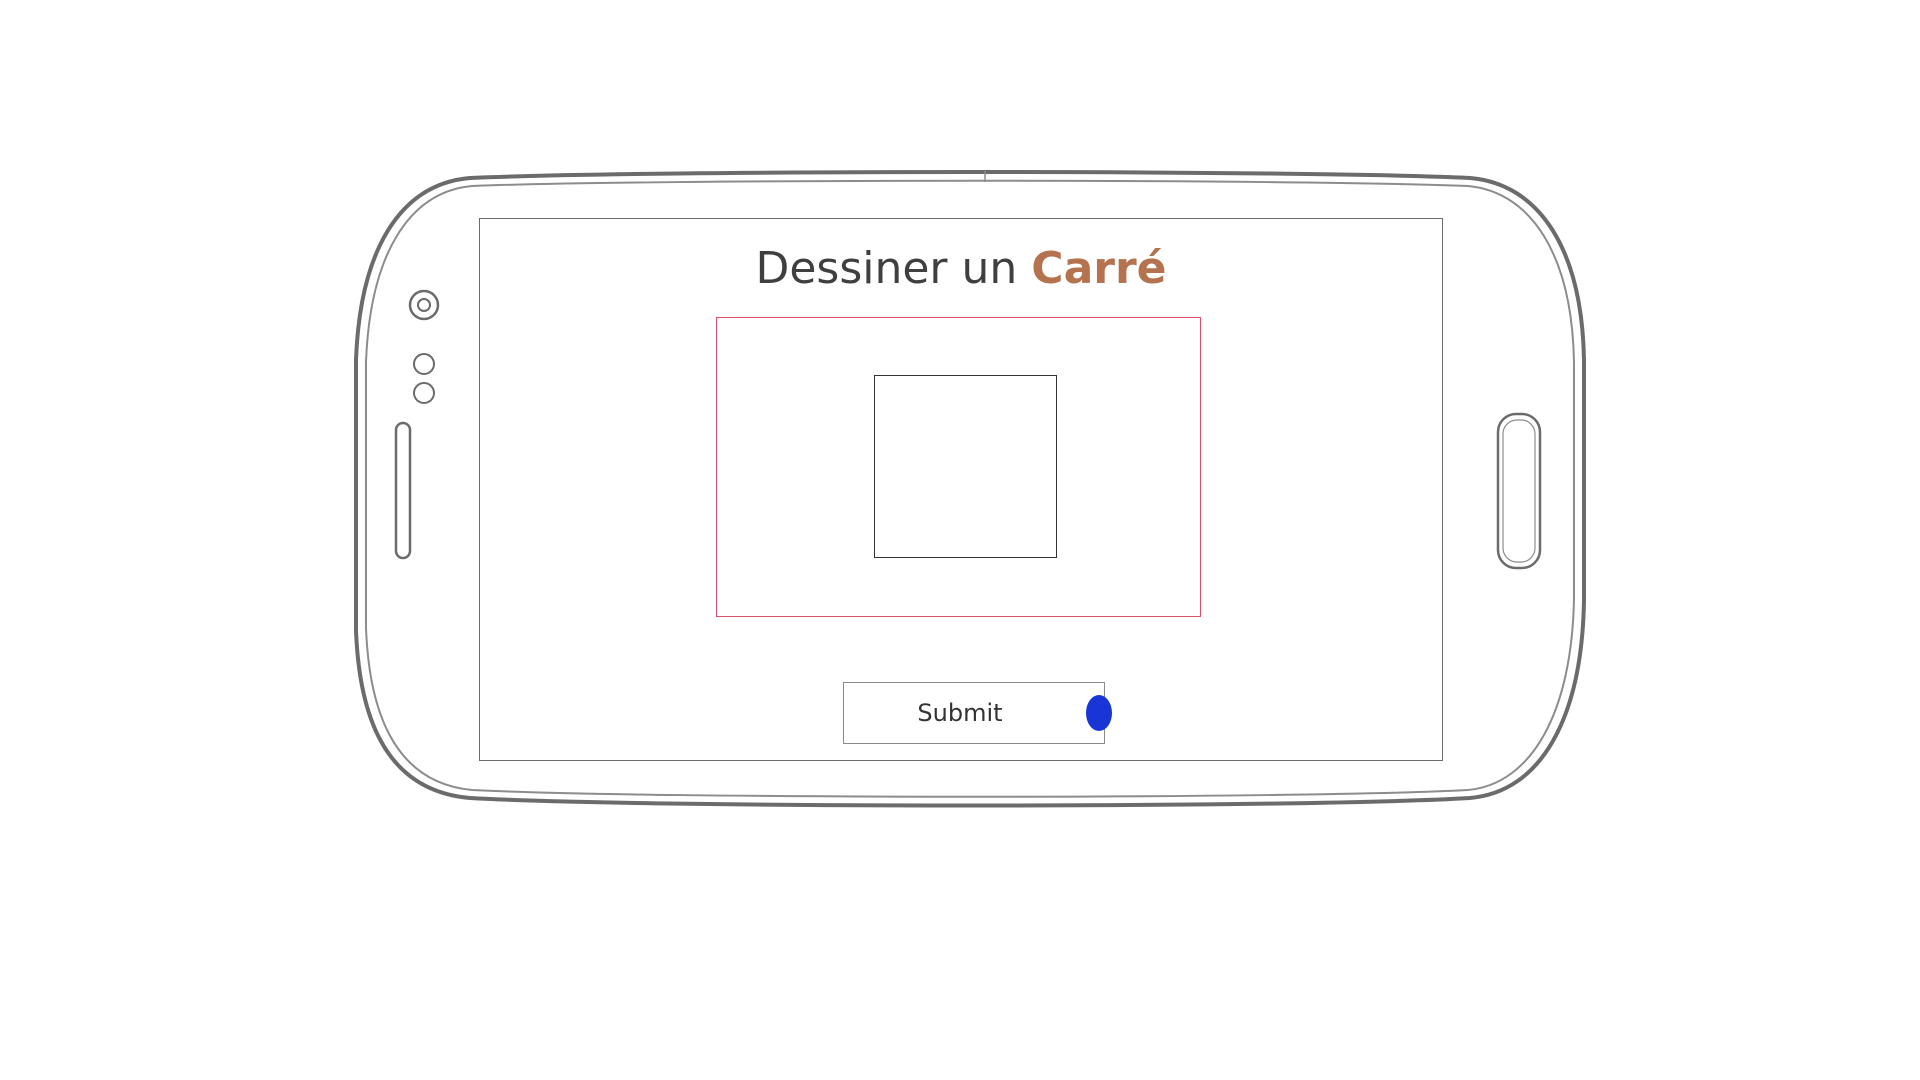  I want to click on drawn-square, so click(965, 466).